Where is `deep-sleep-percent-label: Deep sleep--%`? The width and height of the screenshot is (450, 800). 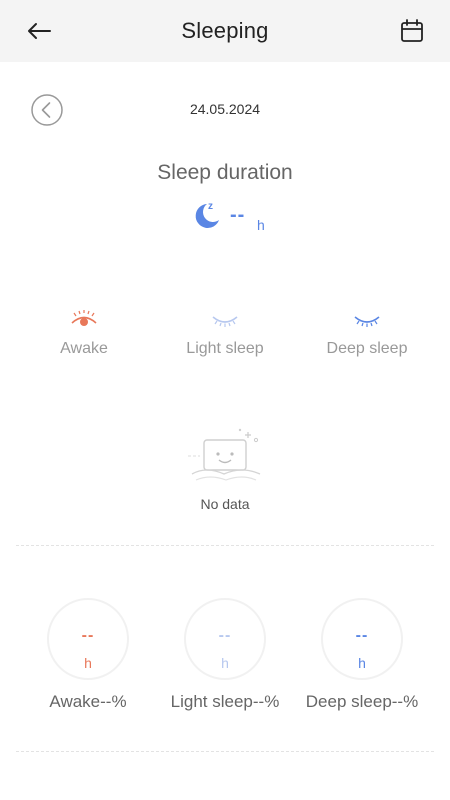 deep-sleep-percent-label: Deep sleep--% is located at coordinates (362, 701).